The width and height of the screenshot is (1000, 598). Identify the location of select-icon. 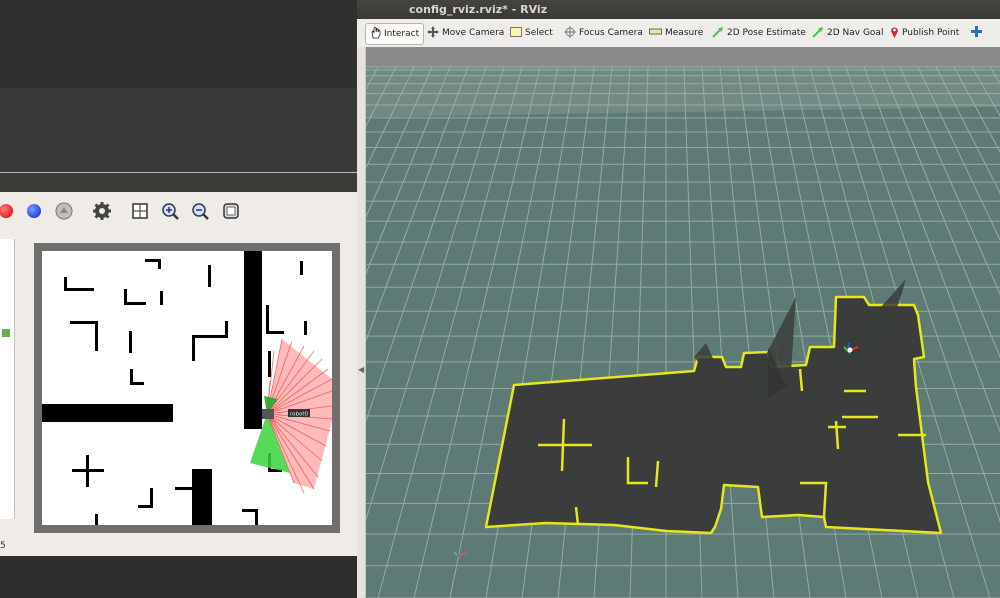
(516, 33).